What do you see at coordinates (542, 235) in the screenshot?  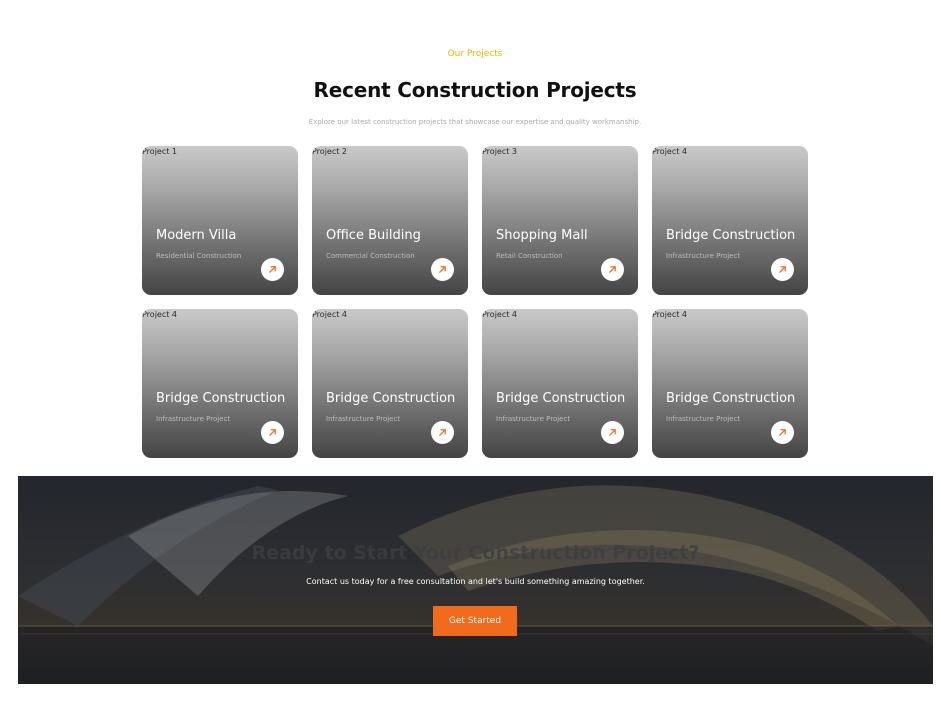 I see `project-title: Shopping Mall` at bounding box center [542, 235].